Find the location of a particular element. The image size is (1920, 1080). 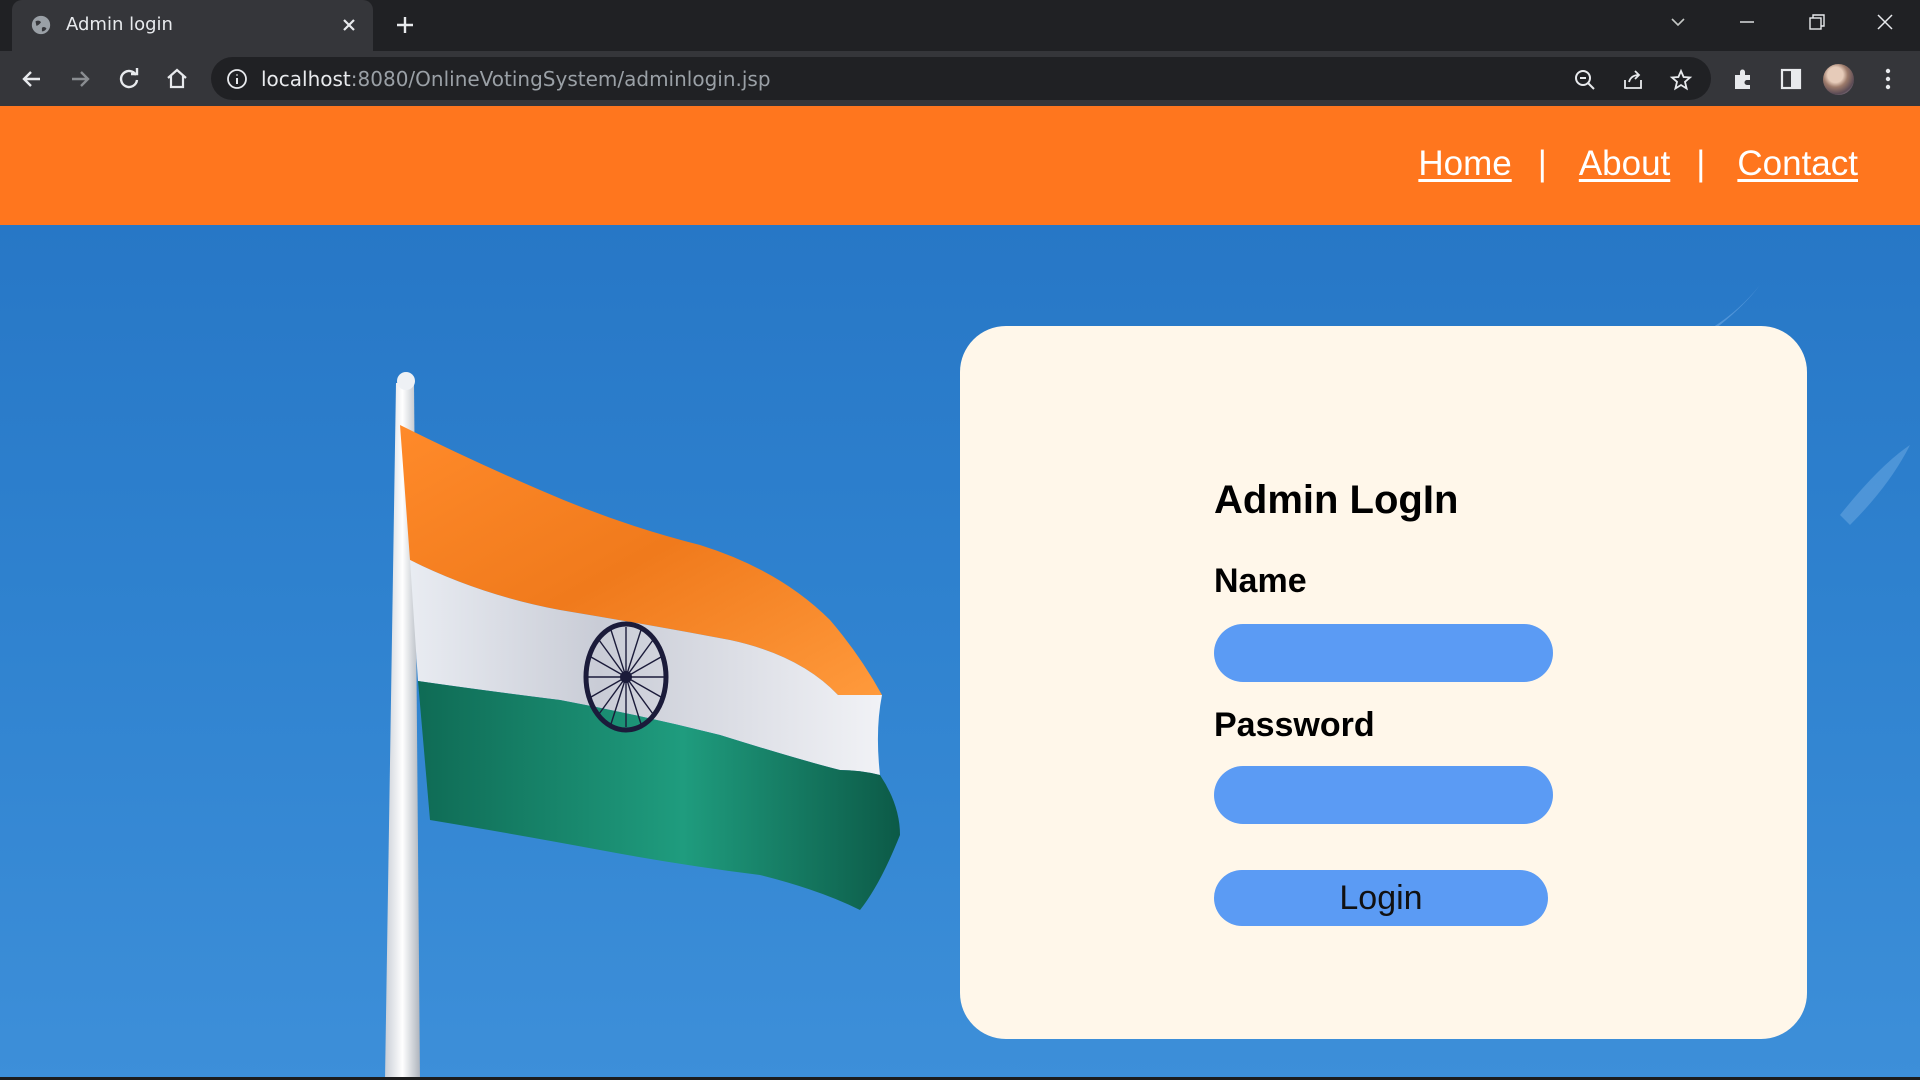

globe-icon is located at coordinates (41, 25).